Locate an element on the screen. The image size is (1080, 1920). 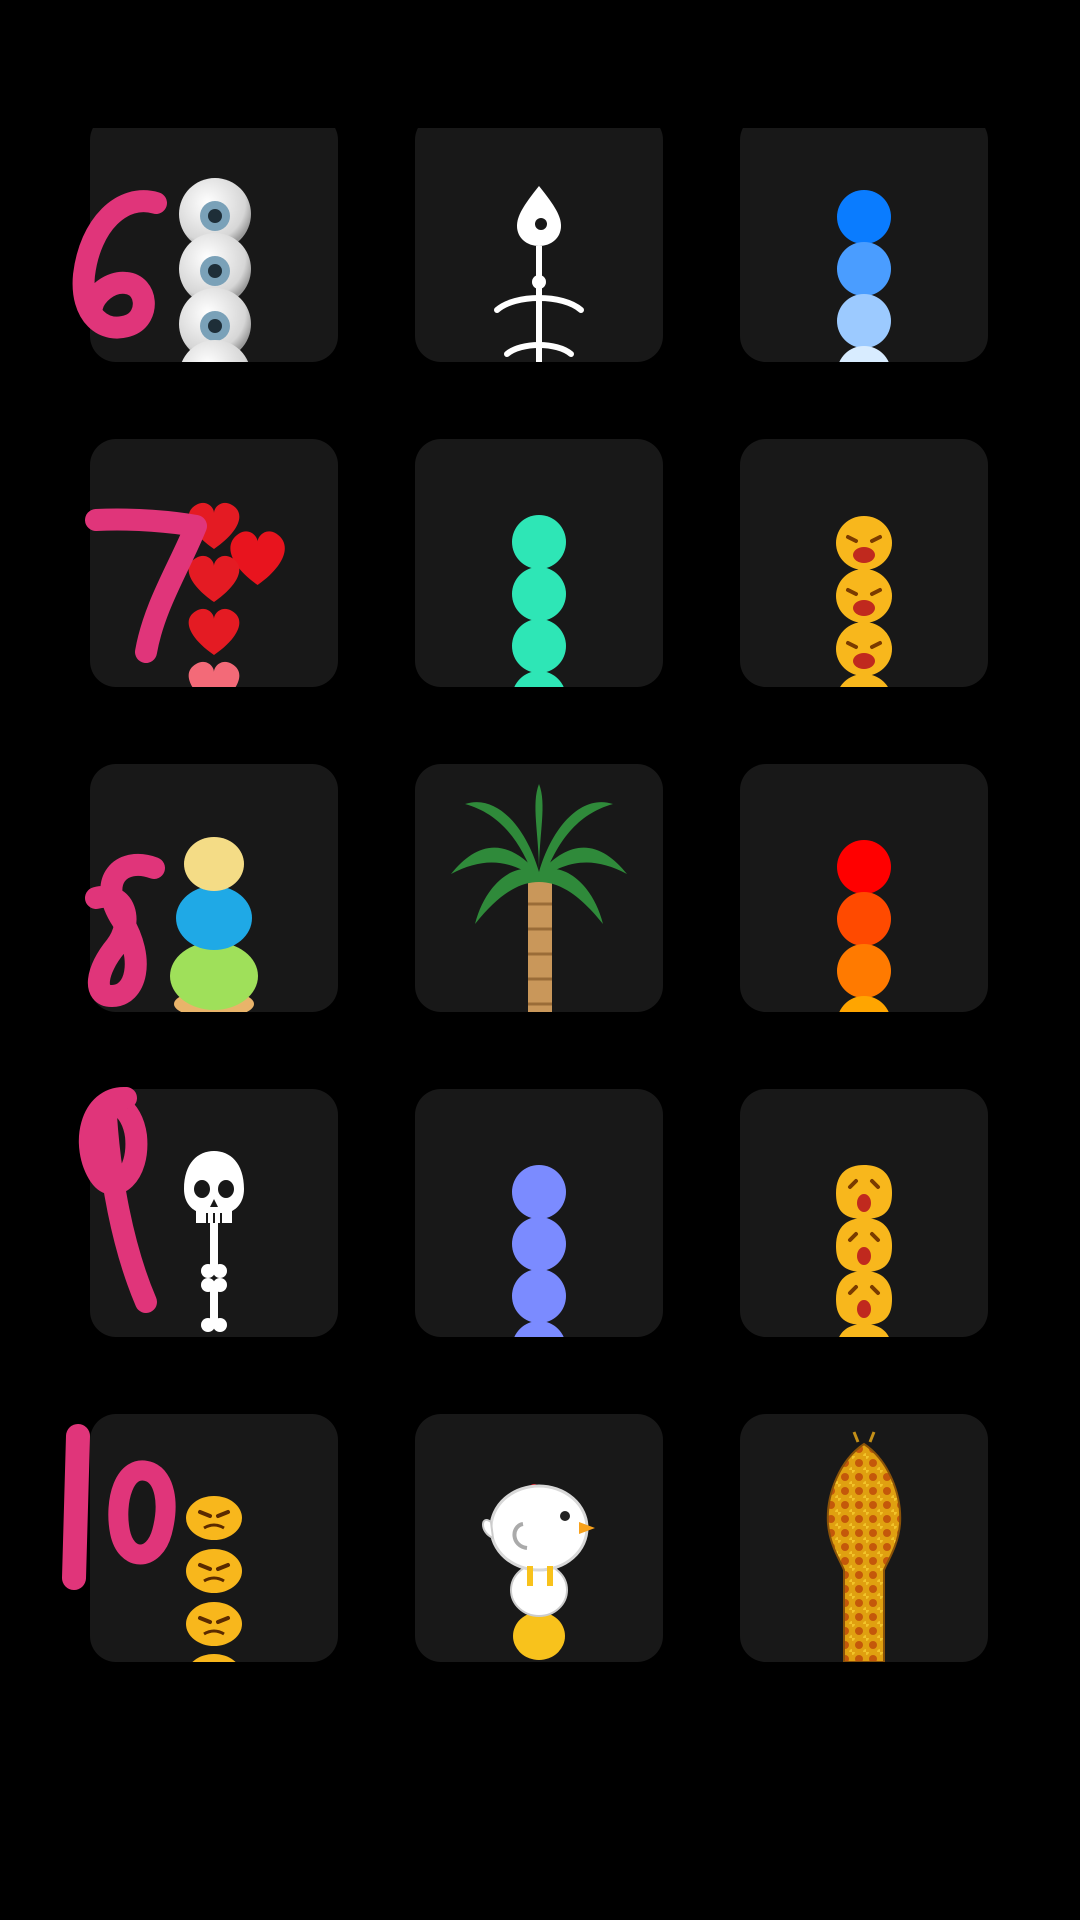
skin-tile-blue-gradient is located at coordinates (864, 238).